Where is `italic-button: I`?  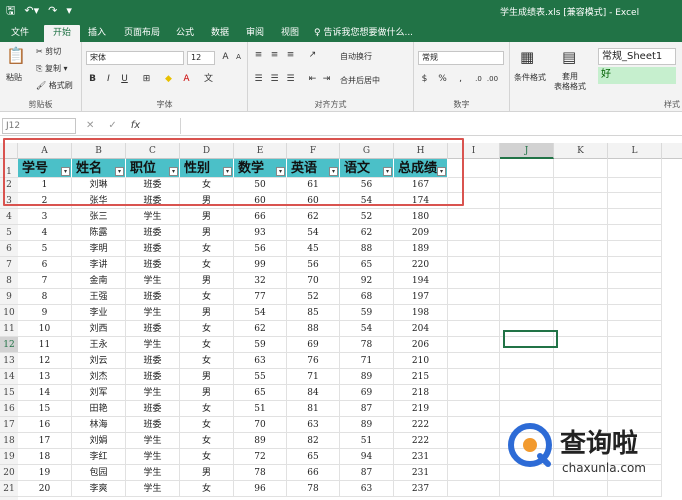
italic-button: I is located at coordinates (108, 79).